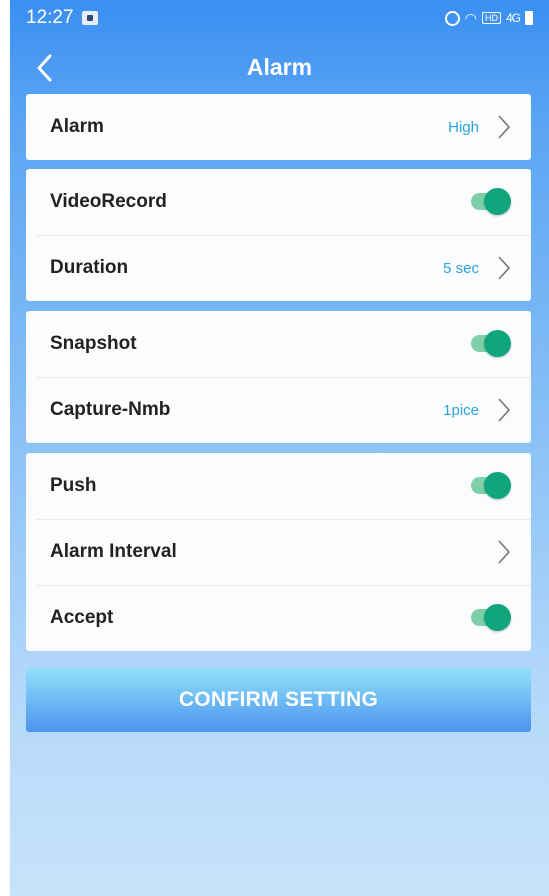 The height and width of the screenshot is (896, 549). Describe the element at coordinates (470, 17) in the screenshot. I see `wifi-icon: ◠` at that location.